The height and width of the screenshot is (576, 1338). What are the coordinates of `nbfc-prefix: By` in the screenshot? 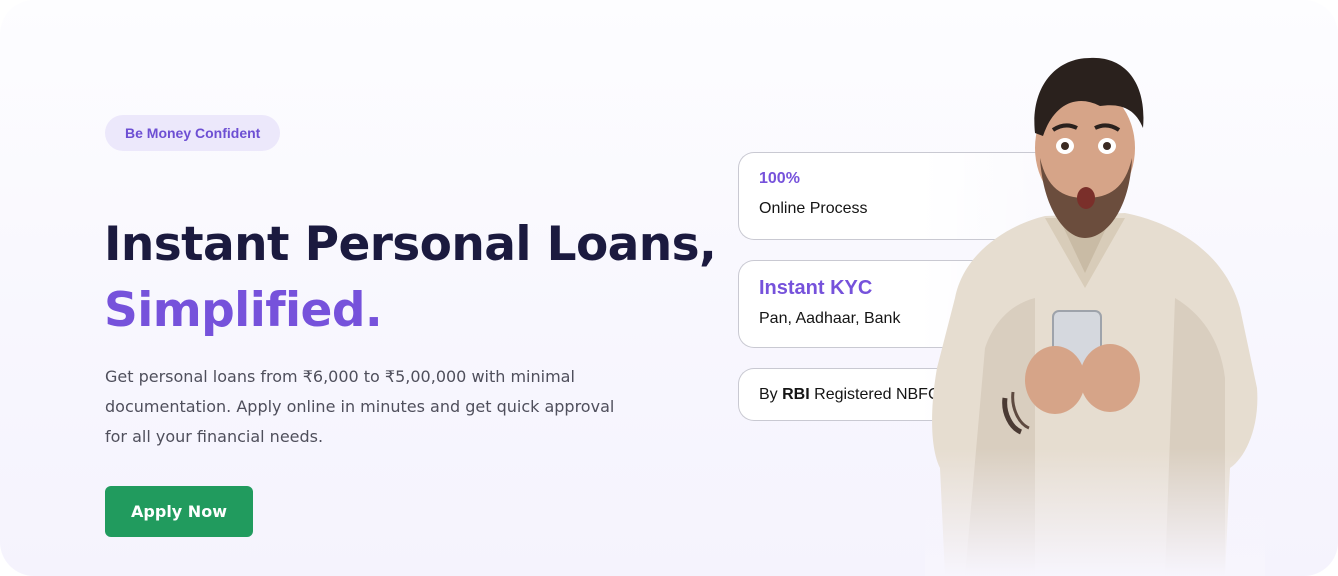 It's located at (771, 394).